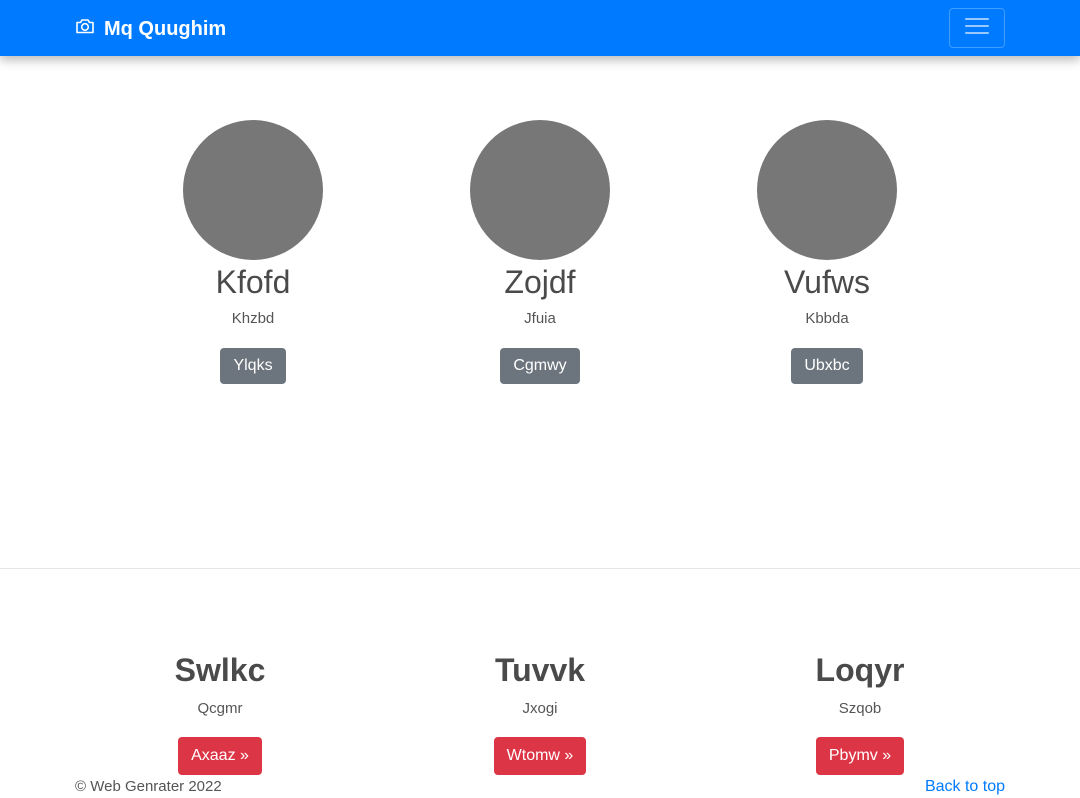 The image size is (1080, 798). I want to click on team-member-button: Ubxbc, so click(827, 366).